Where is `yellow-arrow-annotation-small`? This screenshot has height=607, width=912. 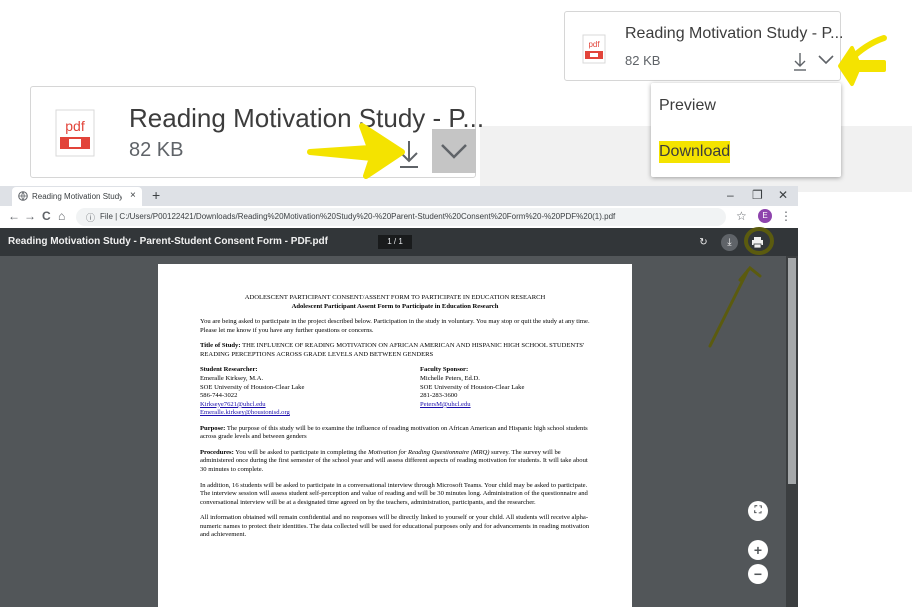
yellow-arrow-annotation-small is located at coordinates (862, 66).